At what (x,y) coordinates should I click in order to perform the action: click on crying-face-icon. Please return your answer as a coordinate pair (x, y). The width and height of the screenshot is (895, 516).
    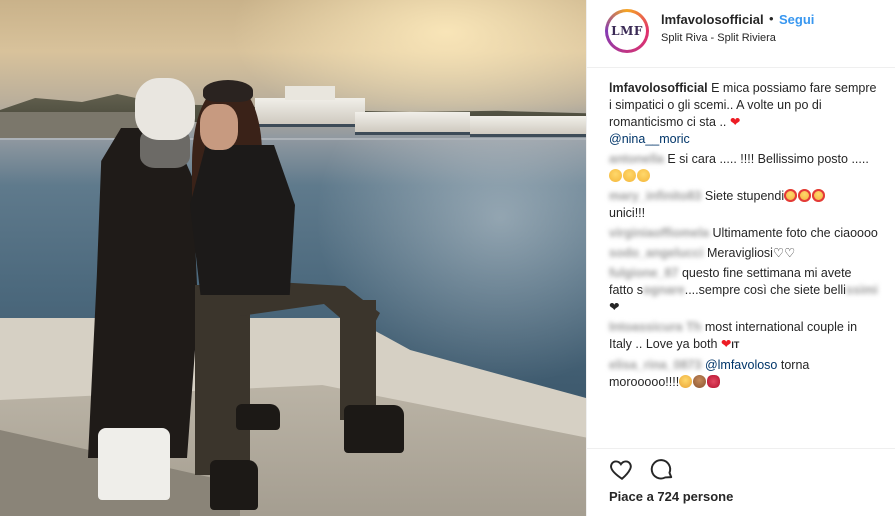
    Looking at the image, I should click on (686, 381).